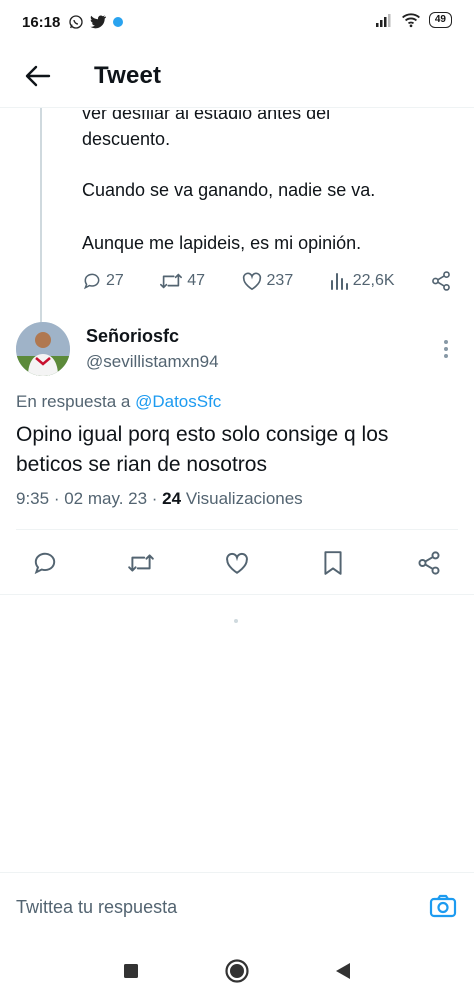 This screenshot has height=1001, width=474. What do you see at coordinates (410, 20) in the screenshot?
I see `wifi-icon` at bounding box center [410, 20].